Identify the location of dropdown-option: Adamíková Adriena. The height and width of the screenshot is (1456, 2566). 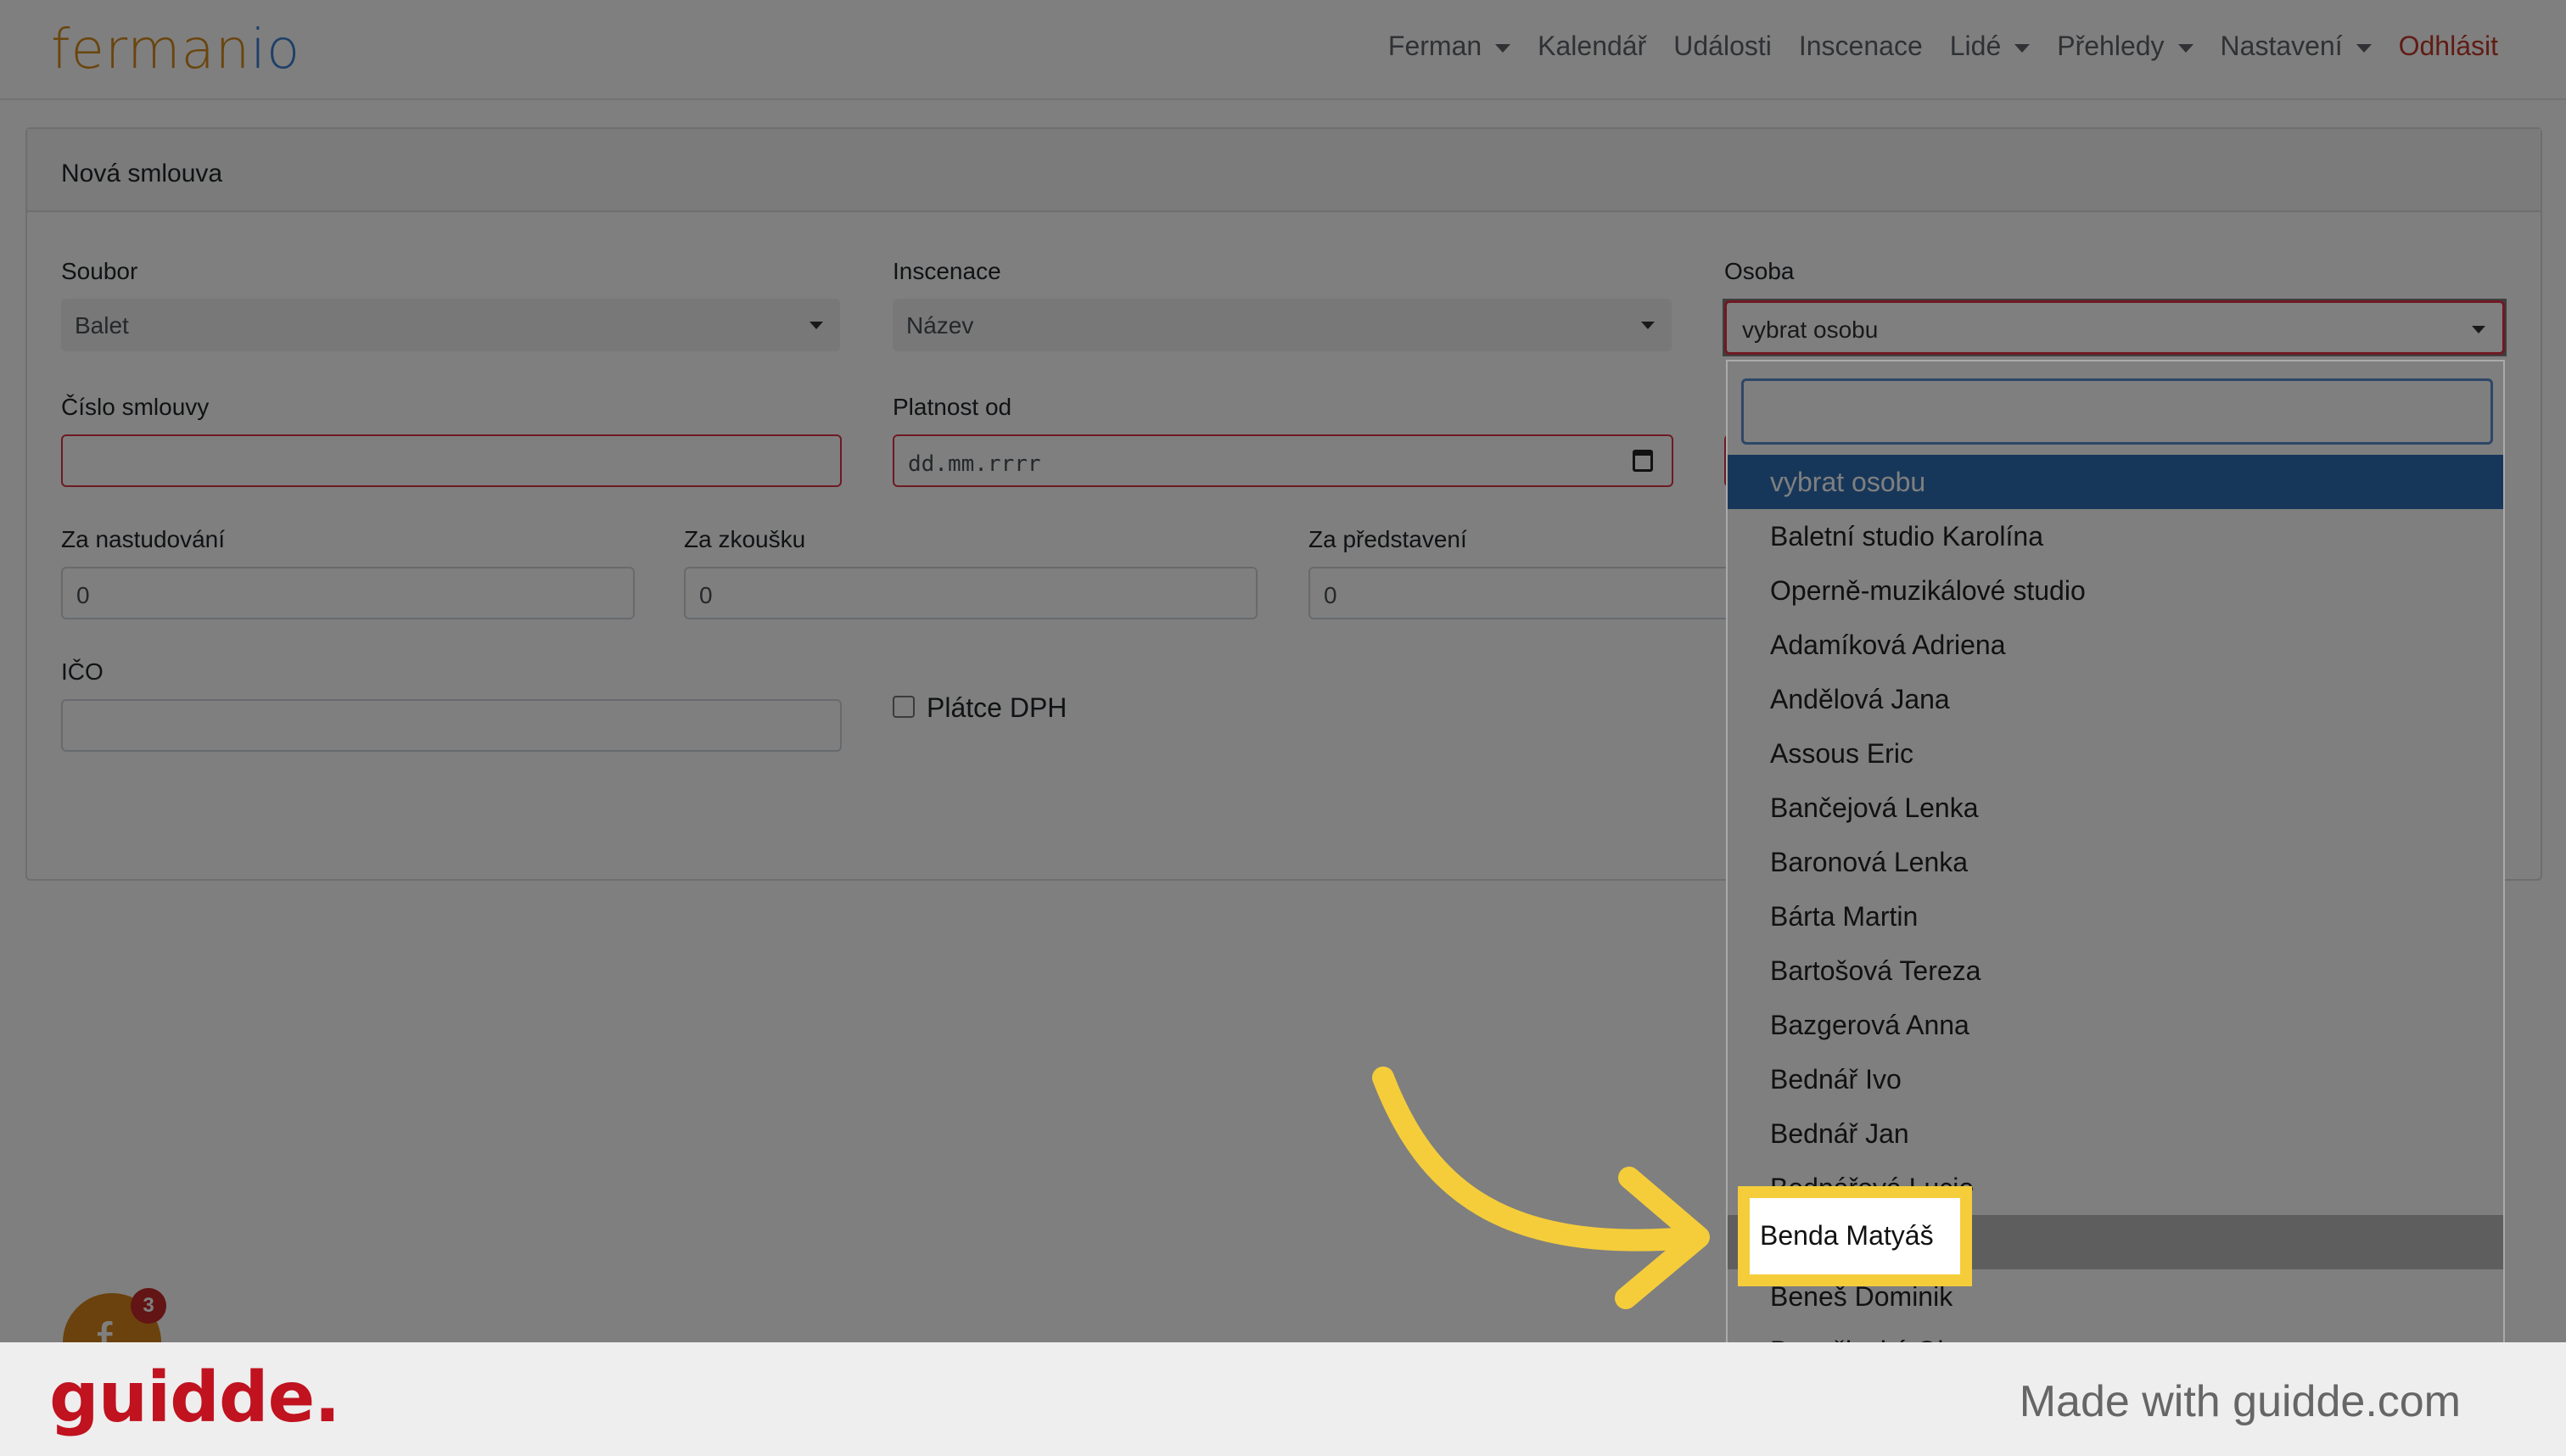
(2115, 645).